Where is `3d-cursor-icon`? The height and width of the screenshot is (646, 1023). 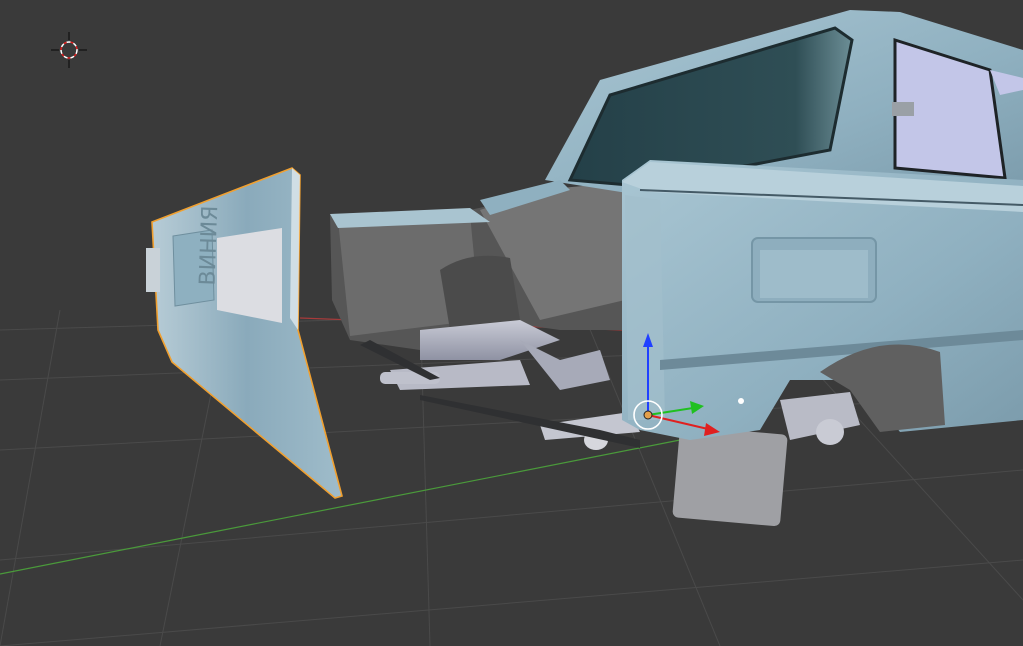
3d-cursor-icon is located at coordinates (69, 50).